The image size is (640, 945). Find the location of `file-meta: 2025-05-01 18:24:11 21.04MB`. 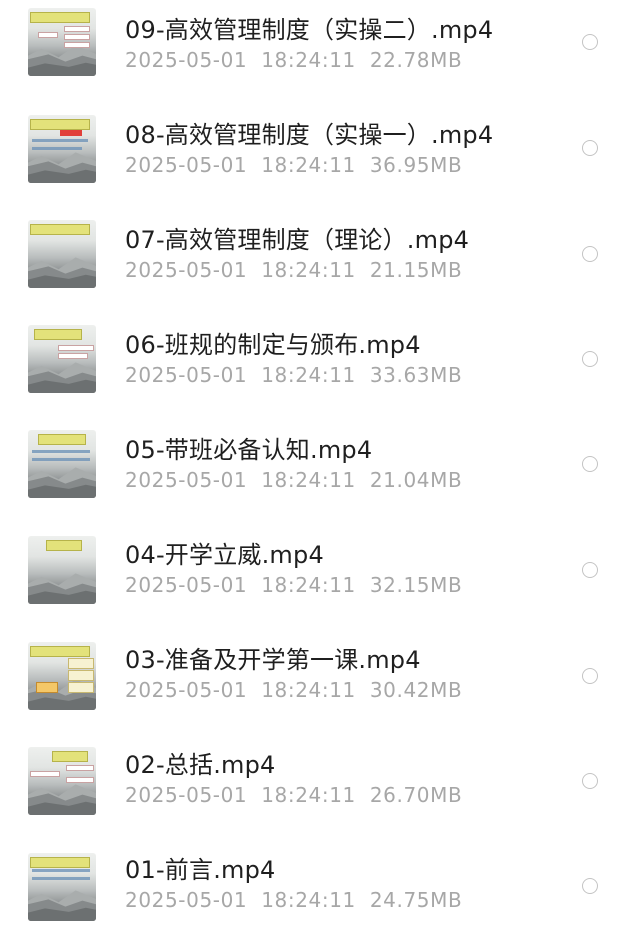

file-meta: 2025-05-01 18:24:11 21.04MB is located at coordinates (345, 480).